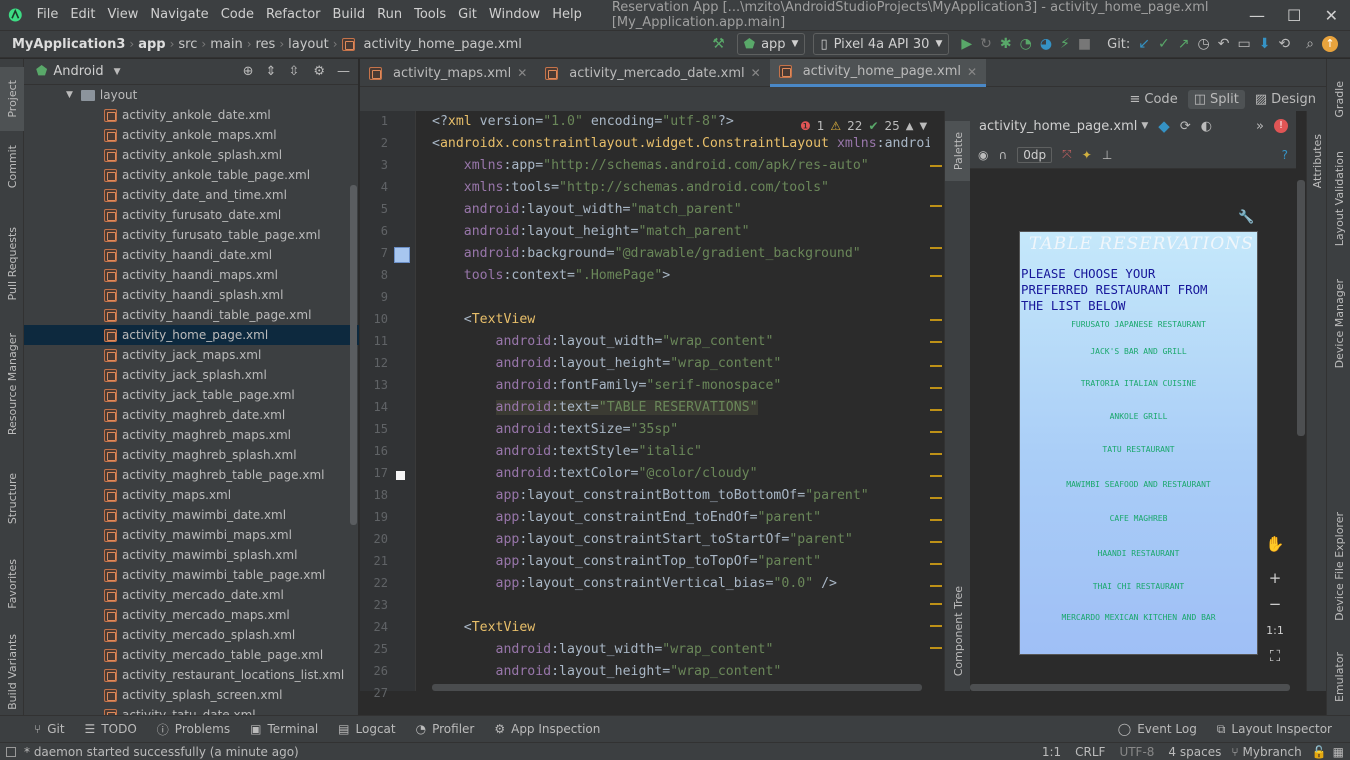  I want to click on run-config-dropdown: ⬟ app ▼, so click(771, 44).